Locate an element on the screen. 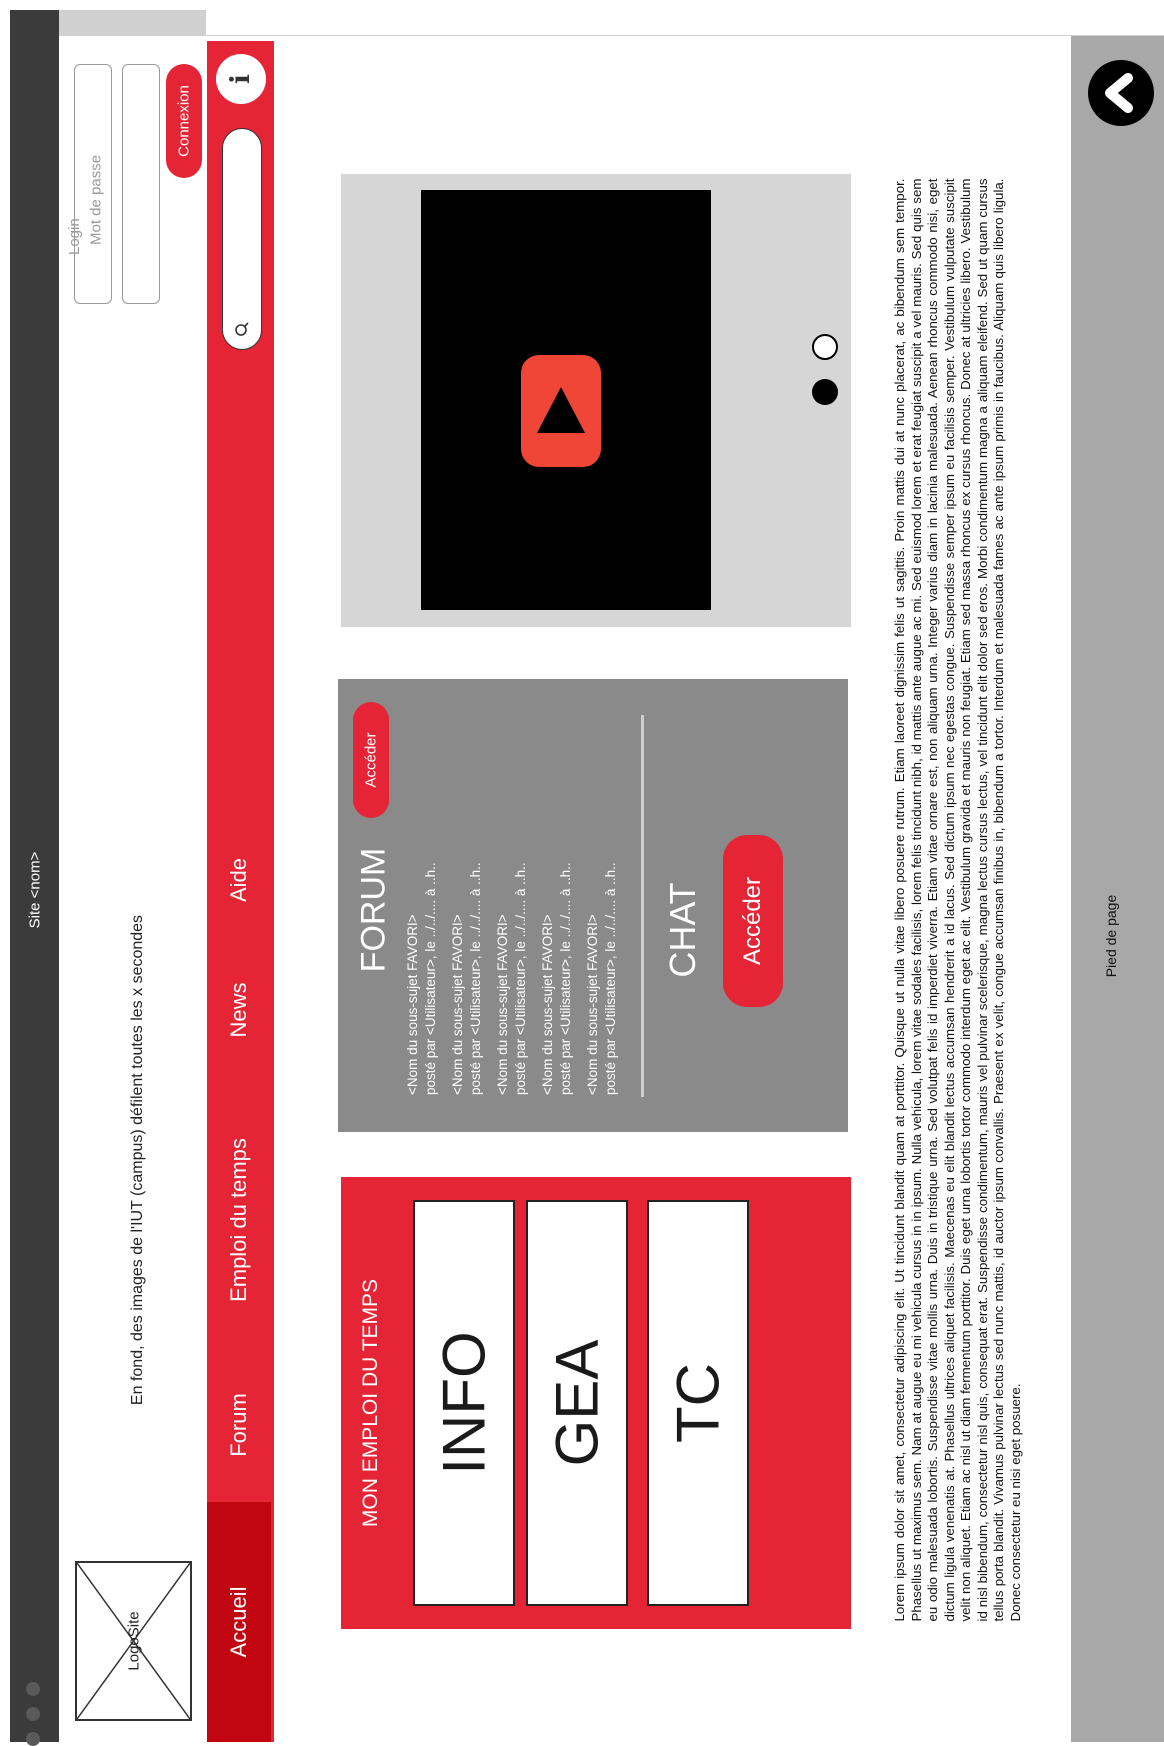  schedule-item-label: TC is located at coordinates (698, 1403).